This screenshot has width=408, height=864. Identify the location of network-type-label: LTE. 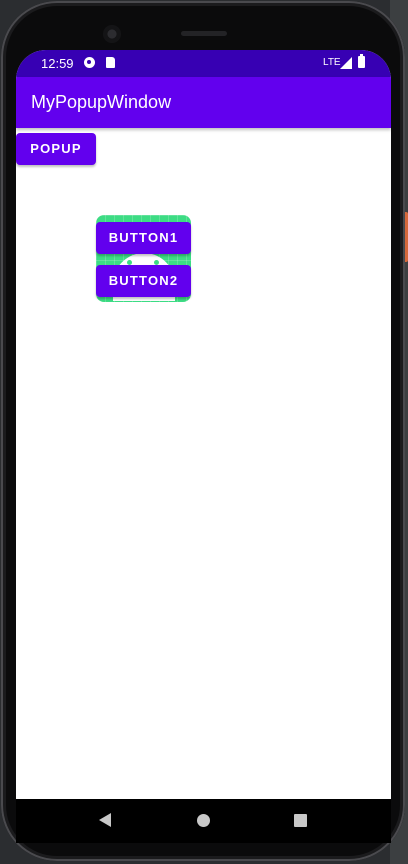
(332, 62).